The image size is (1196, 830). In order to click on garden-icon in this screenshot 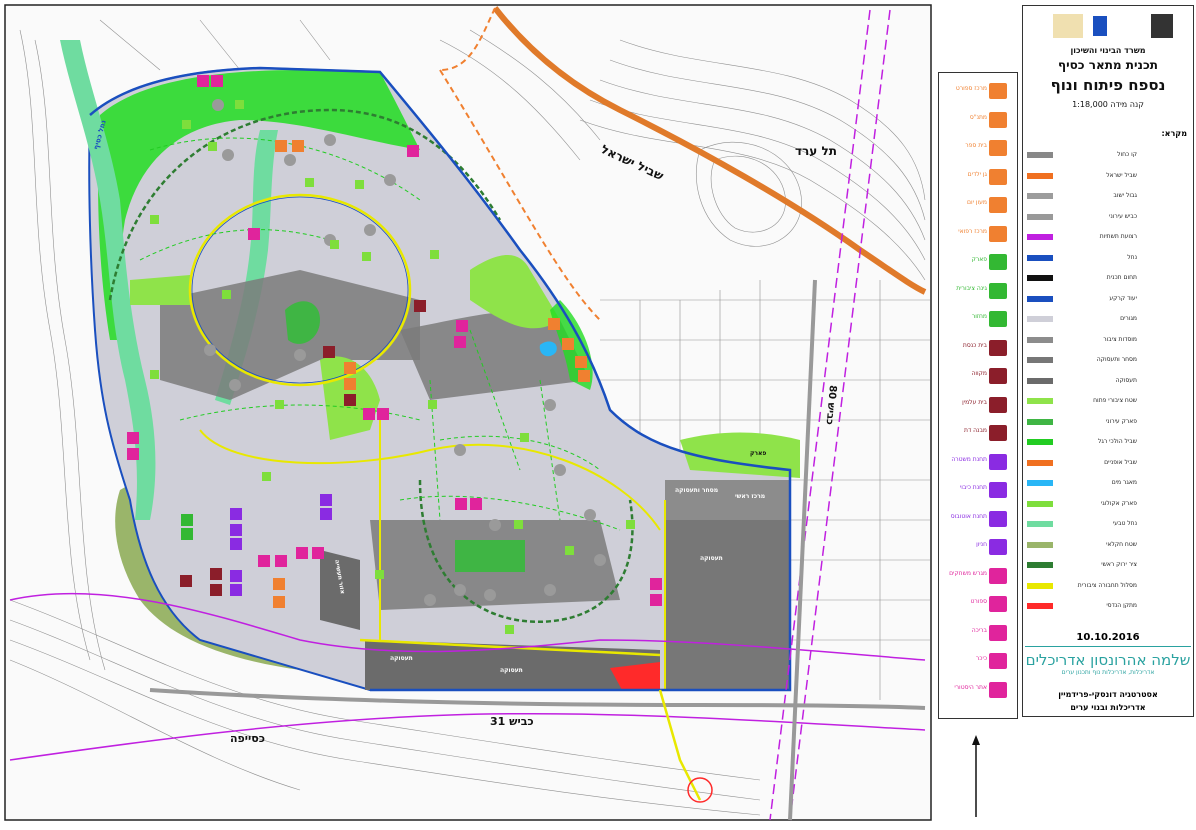, I will do `click(998, 290)`.